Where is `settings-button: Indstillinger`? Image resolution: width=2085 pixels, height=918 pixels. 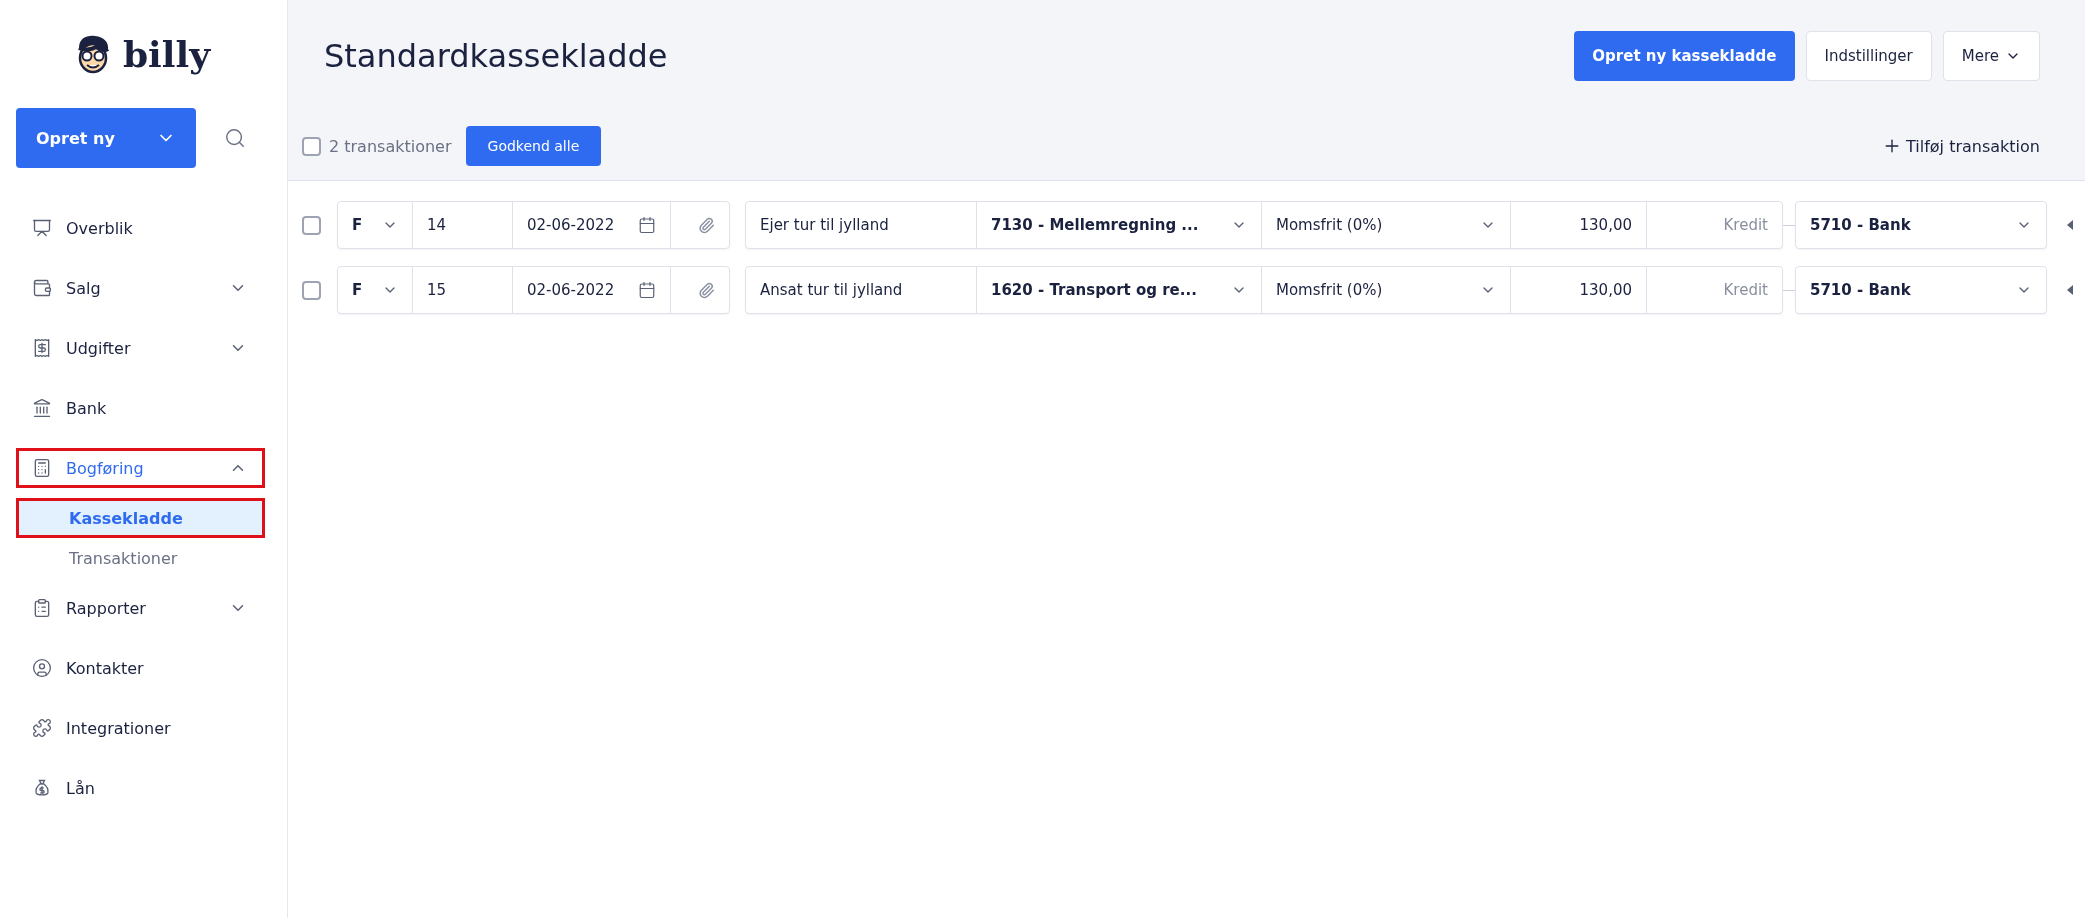
settings-button: Indstillinger is located at coordinates (1868, 56).